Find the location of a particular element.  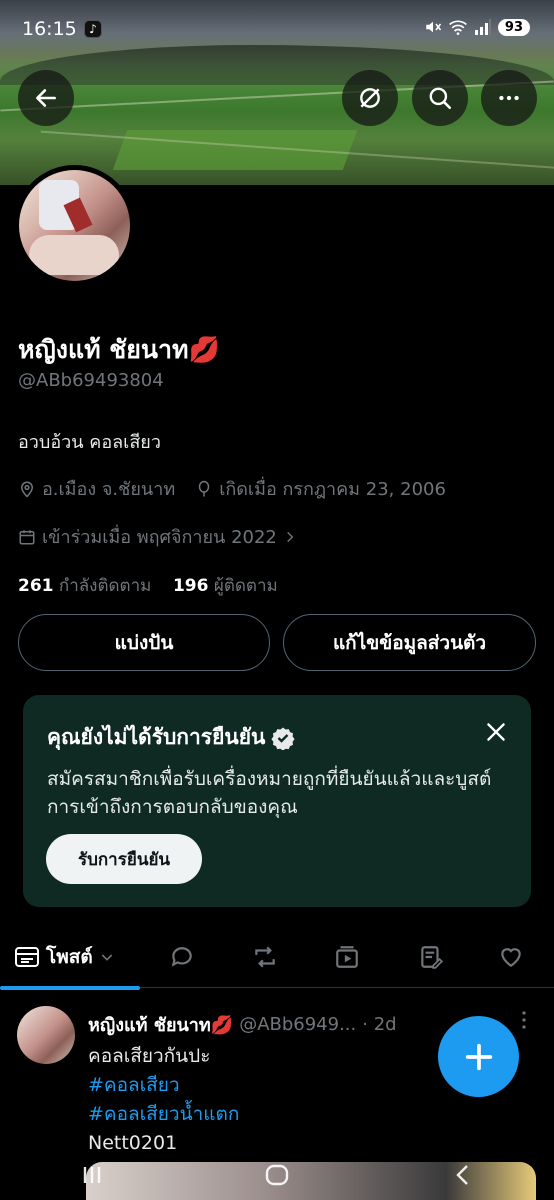

profile-avatar is located at coordinates (74, 225).